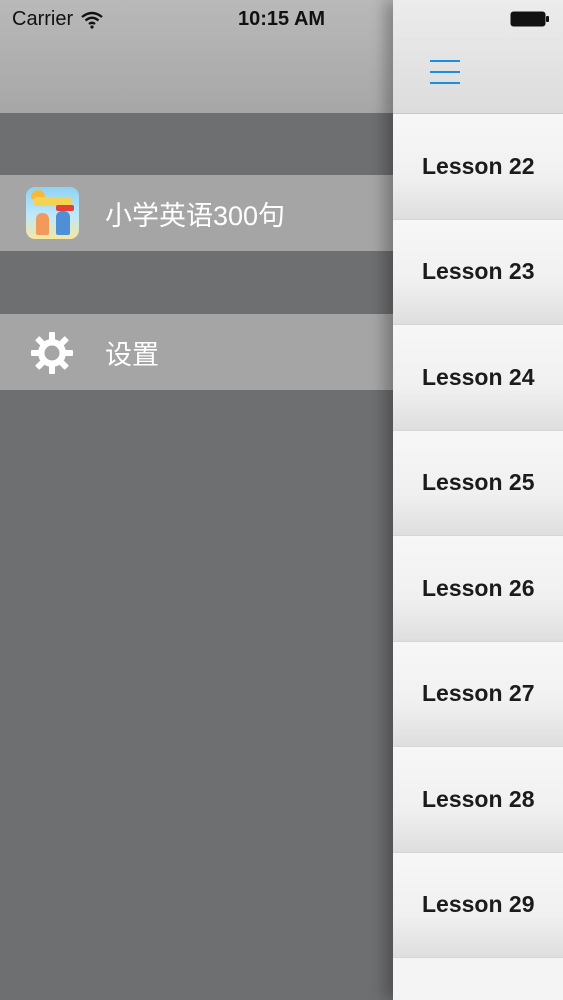  I want to click on lesson-row: Lesson 23, so click(478, 272).